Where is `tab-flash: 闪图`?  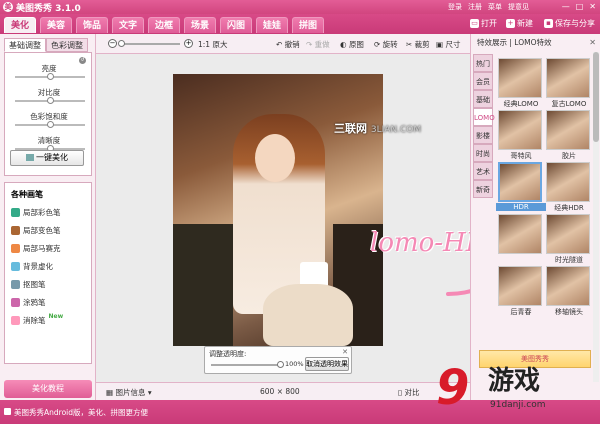 tab-flash: 闪图 is located at coordinates (236, 25).